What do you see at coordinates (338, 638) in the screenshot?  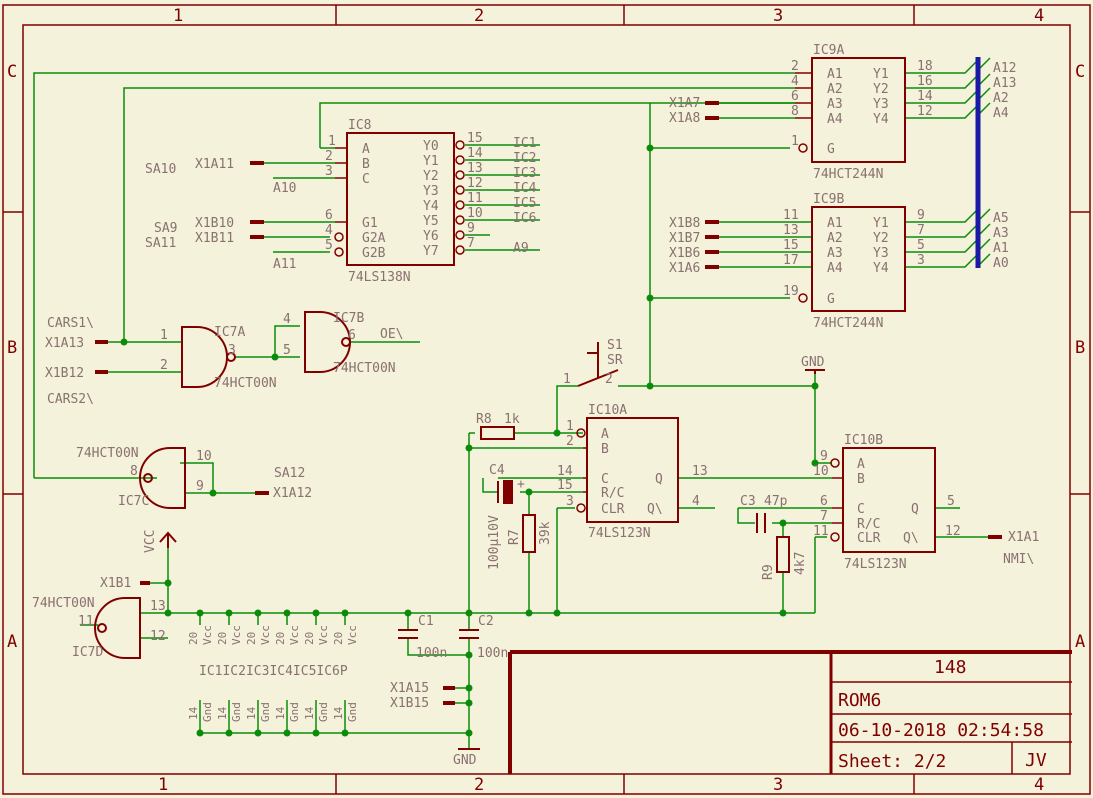 I see `vcc-pin-6: 20` at bounding box center [338, 638].